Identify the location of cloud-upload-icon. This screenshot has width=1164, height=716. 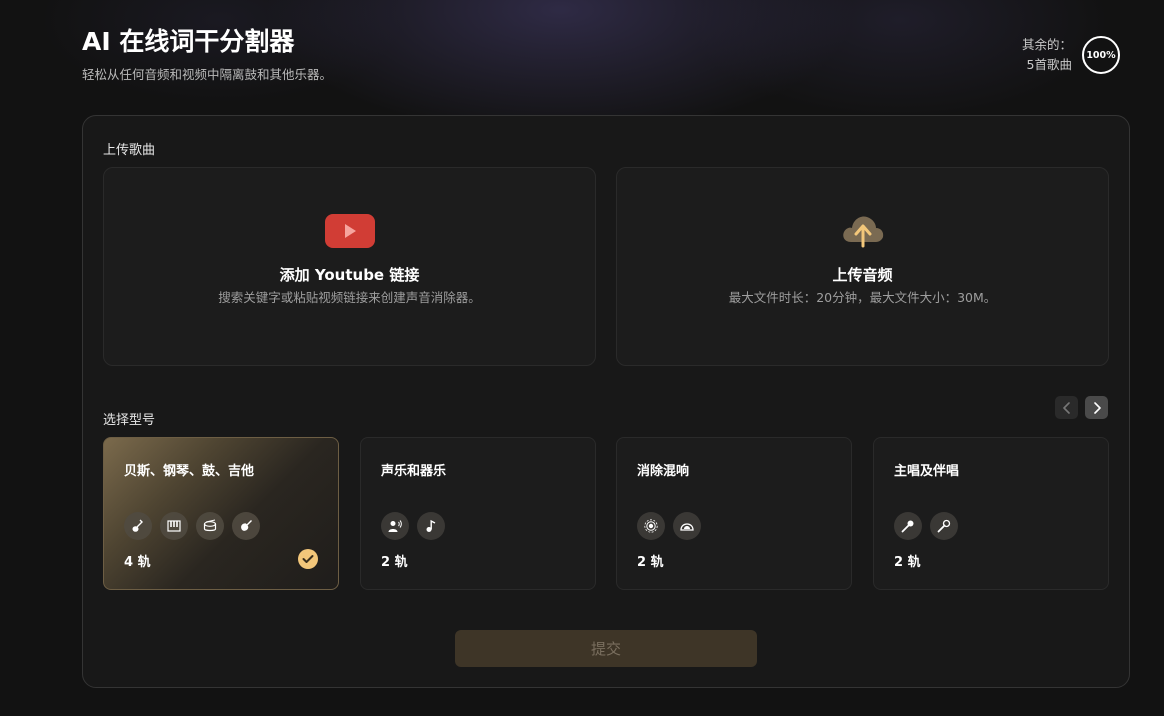
(863, 232).